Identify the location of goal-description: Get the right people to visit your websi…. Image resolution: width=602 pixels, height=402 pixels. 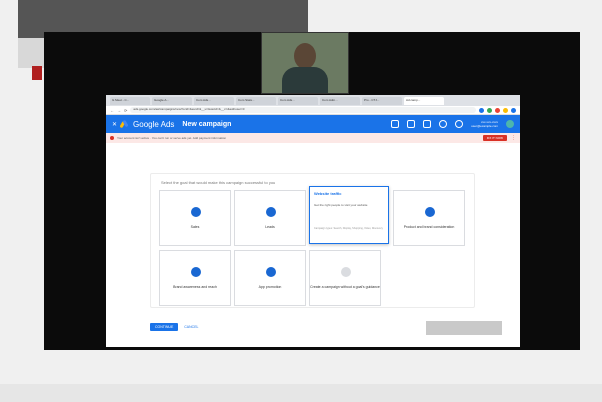
(341, 205).